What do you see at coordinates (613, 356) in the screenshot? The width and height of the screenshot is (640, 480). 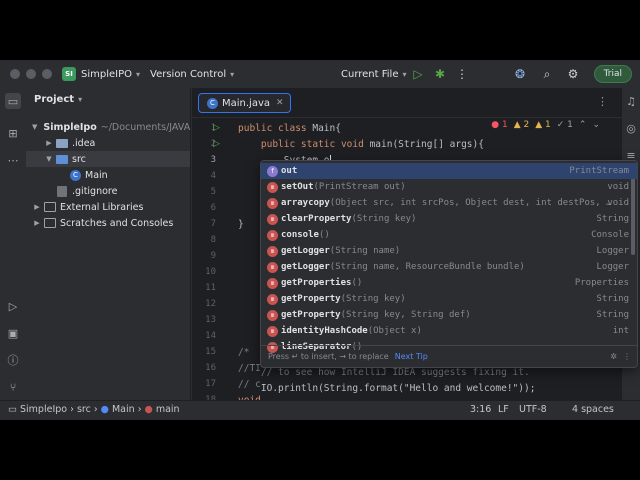 I see `loading-icon: ✲` at bounding box center [613, 356].